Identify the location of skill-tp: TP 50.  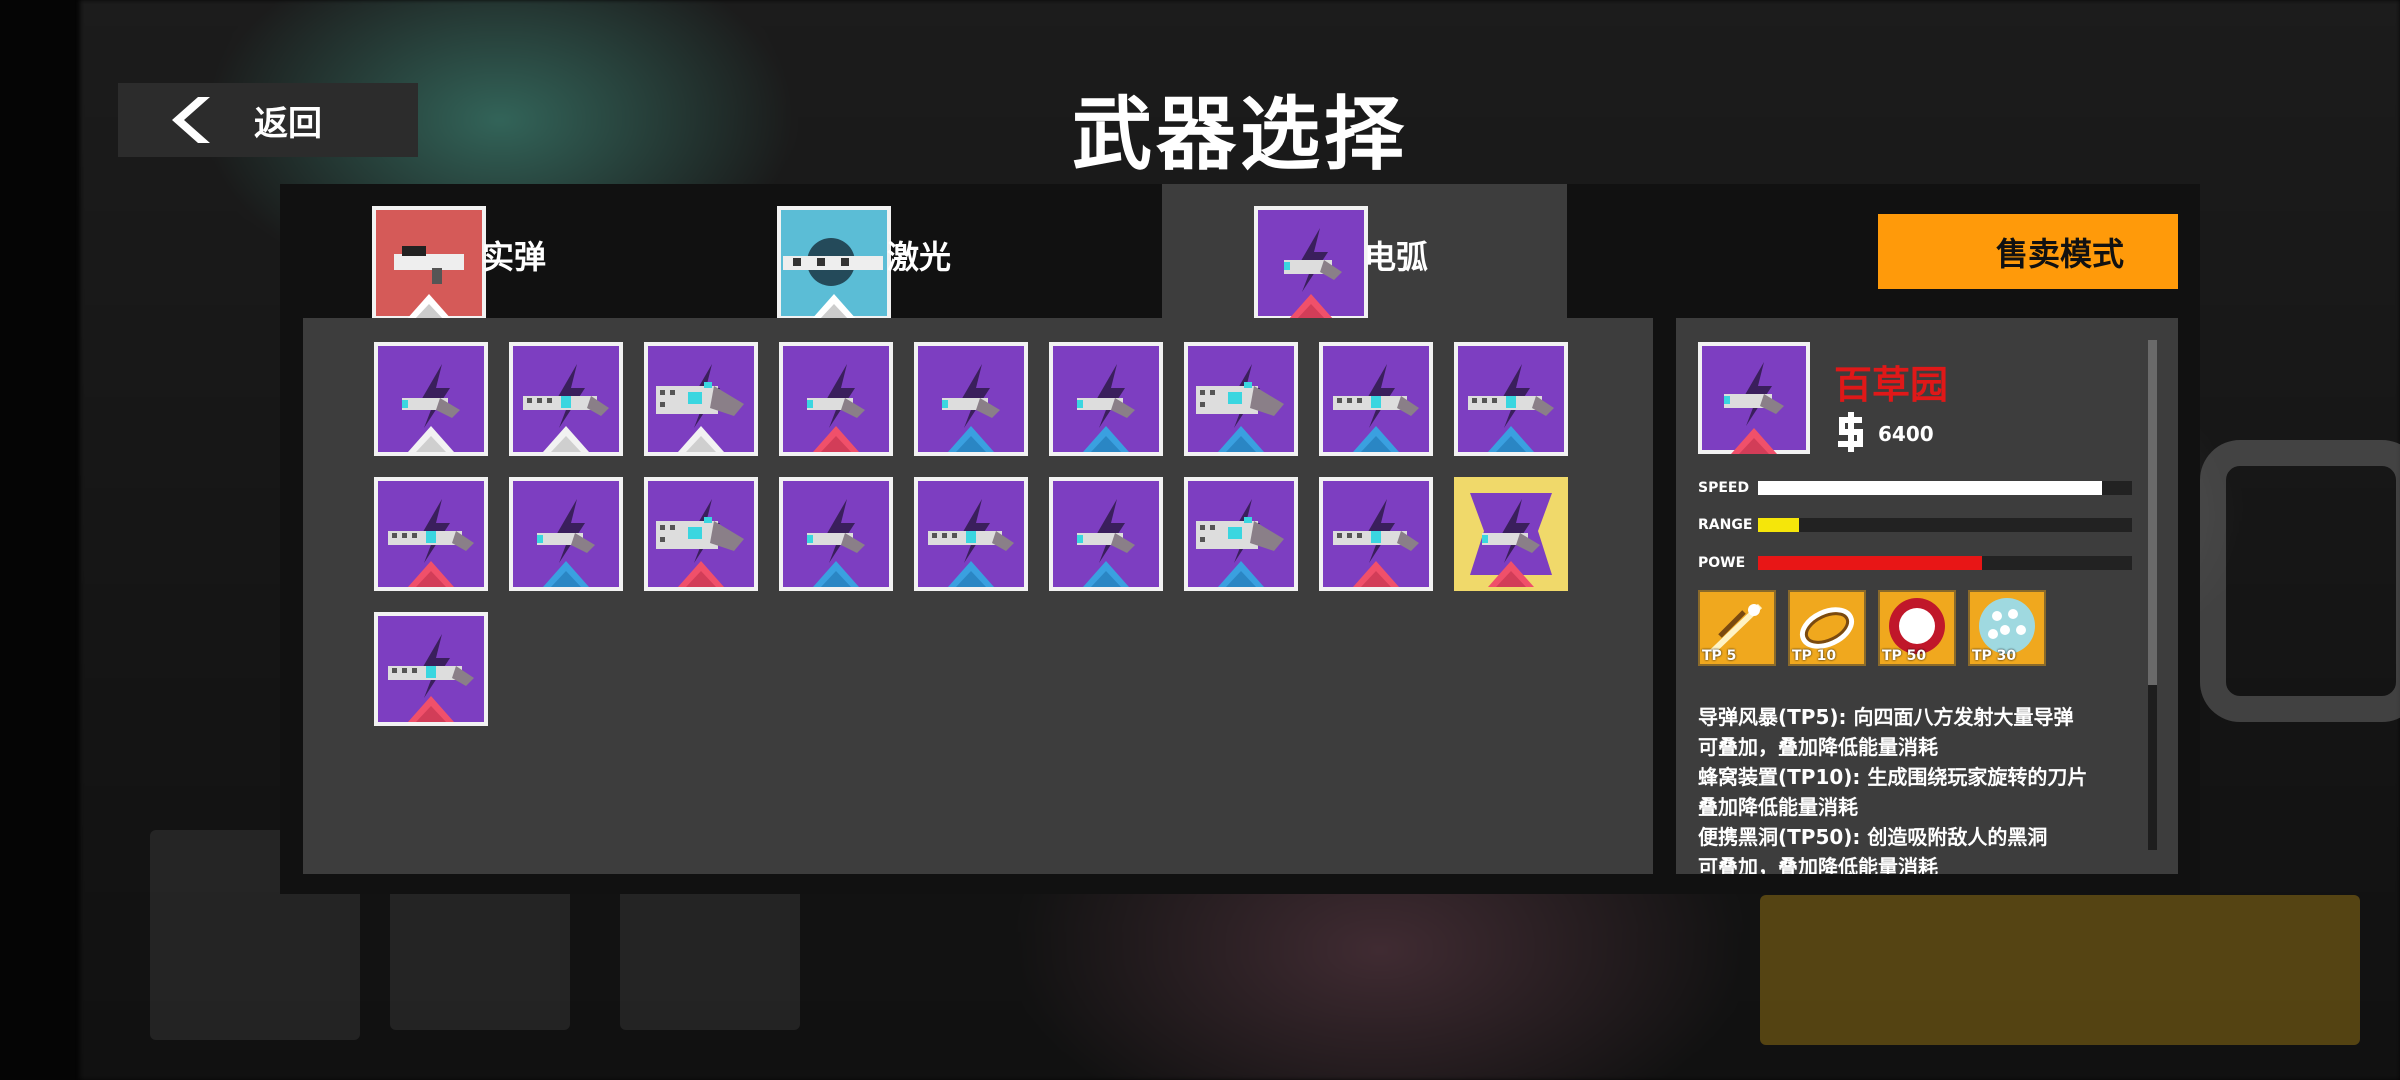
(1904, 656).